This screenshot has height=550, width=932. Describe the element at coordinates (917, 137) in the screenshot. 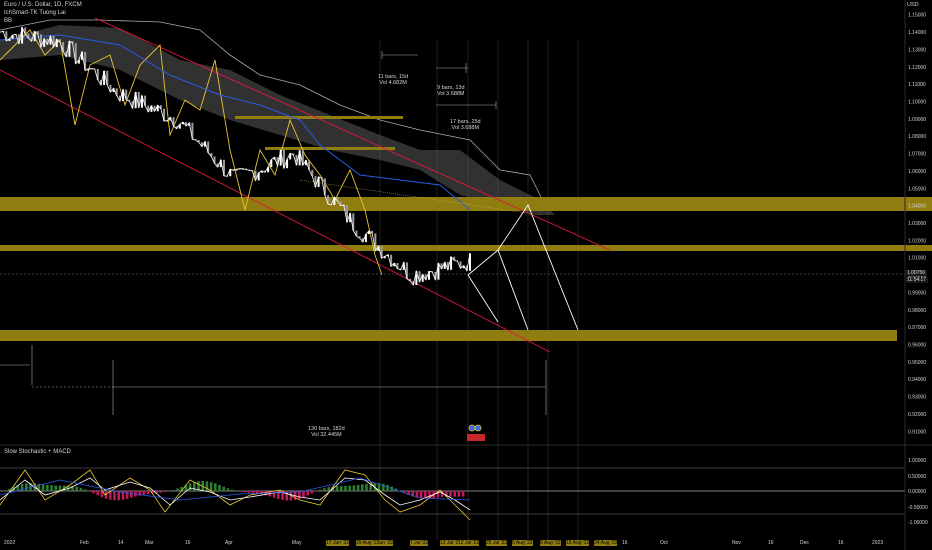

I see `price-tick-label: 1.08000` at that location.